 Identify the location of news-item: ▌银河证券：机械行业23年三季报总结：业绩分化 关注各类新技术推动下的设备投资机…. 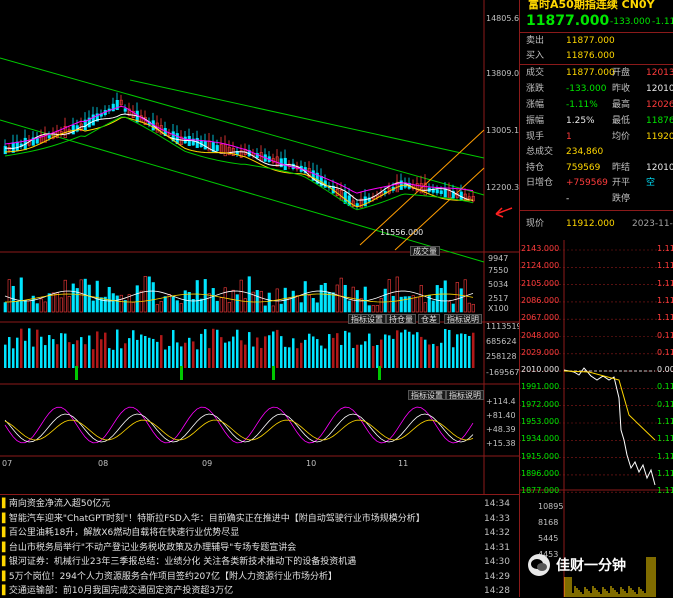
(259, 562).